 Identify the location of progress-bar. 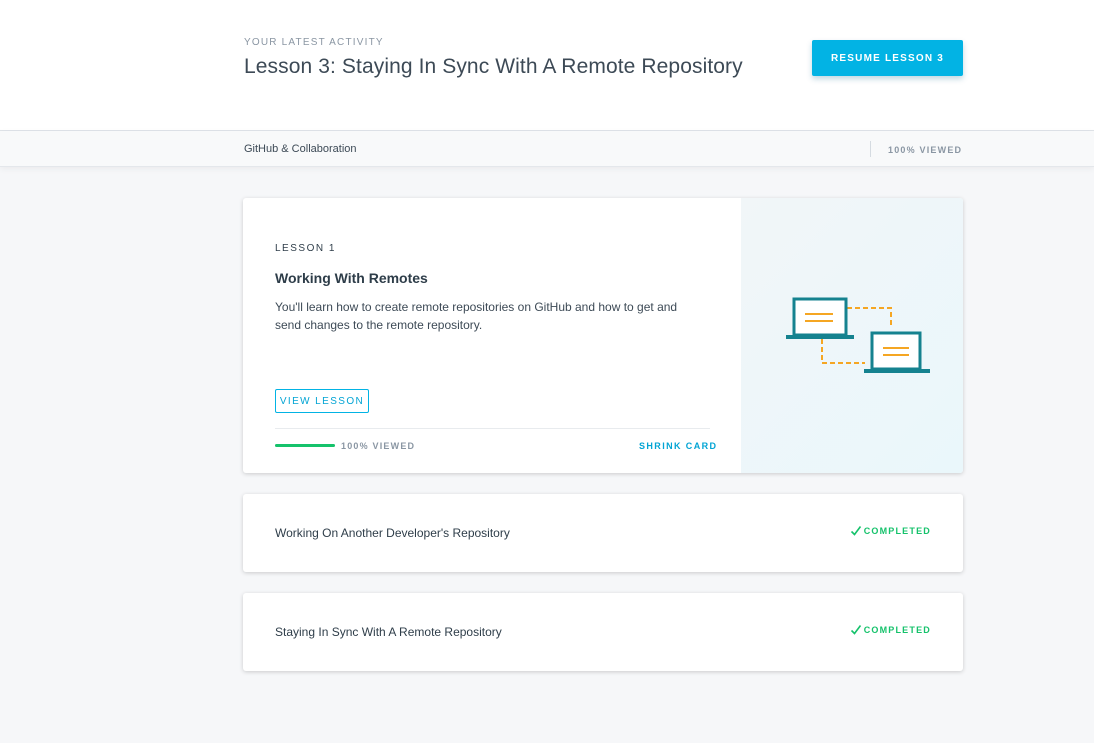
(305, 445).